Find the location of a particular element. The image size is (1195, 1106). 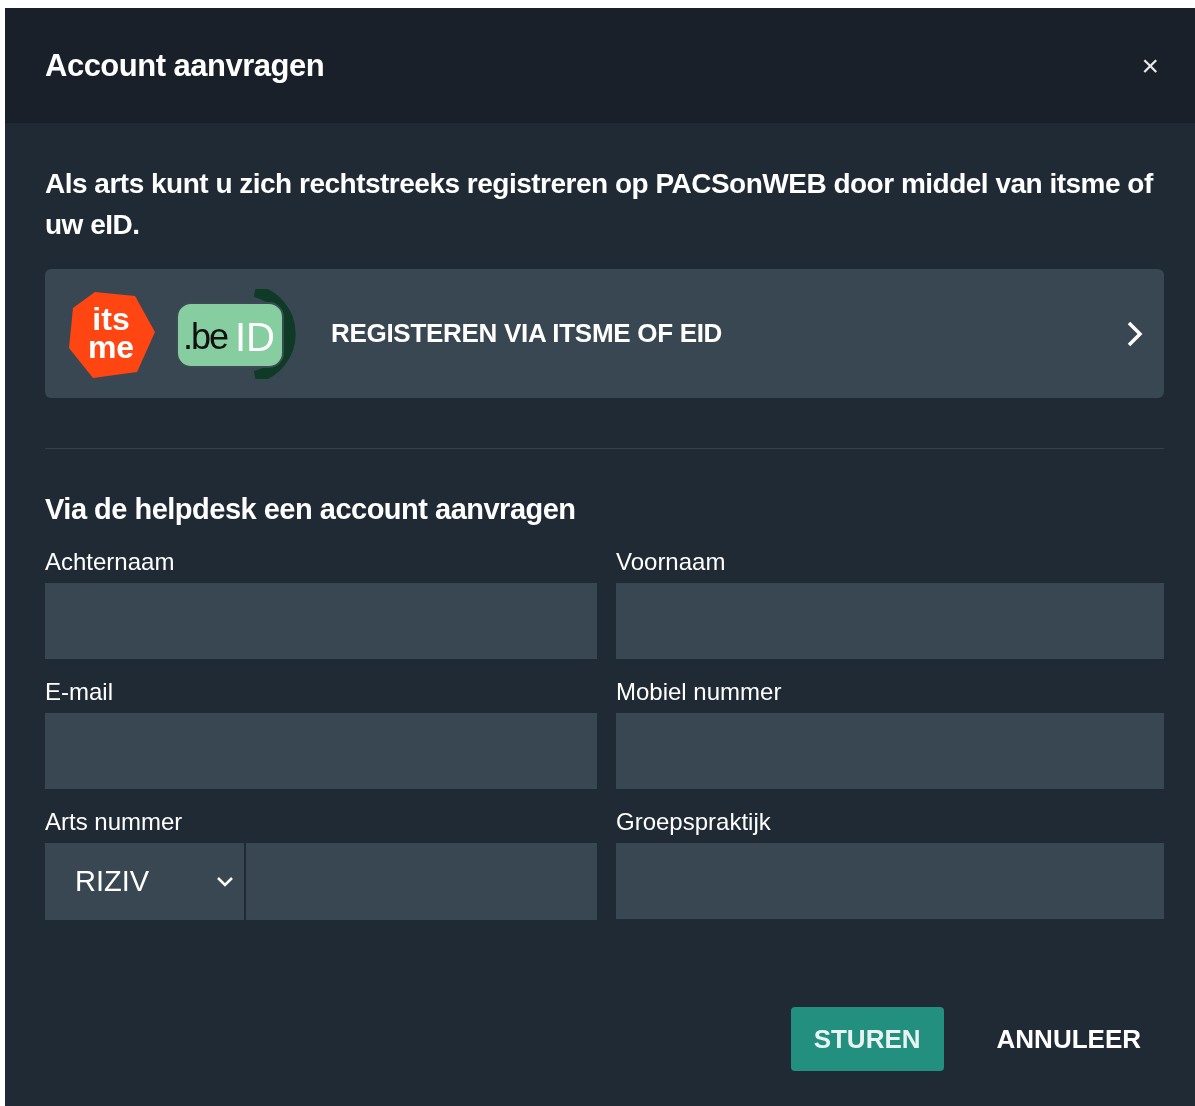

close-button: × is located at coordinates (1150, 65).